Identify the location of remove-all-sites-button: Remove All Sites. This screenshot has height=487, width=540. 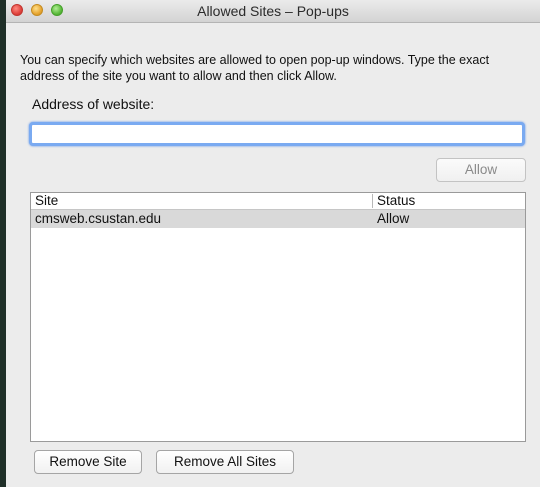
(225, 462).